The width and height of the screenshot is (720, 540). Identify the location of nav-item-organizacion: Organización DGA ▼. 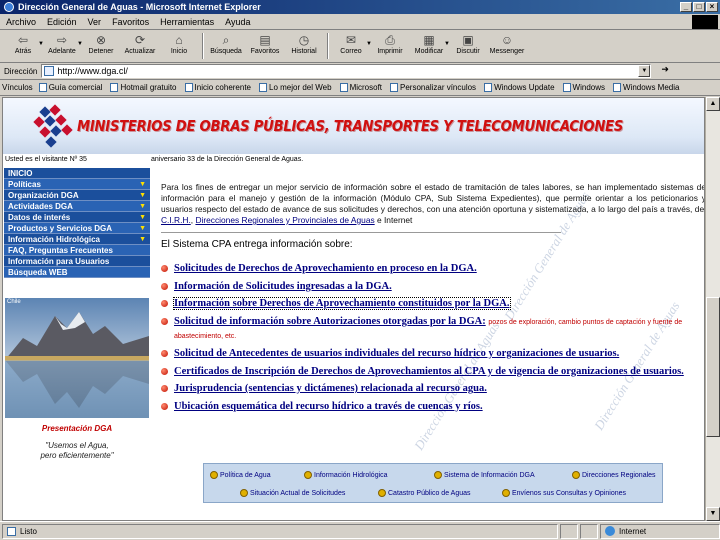
(77, 195).